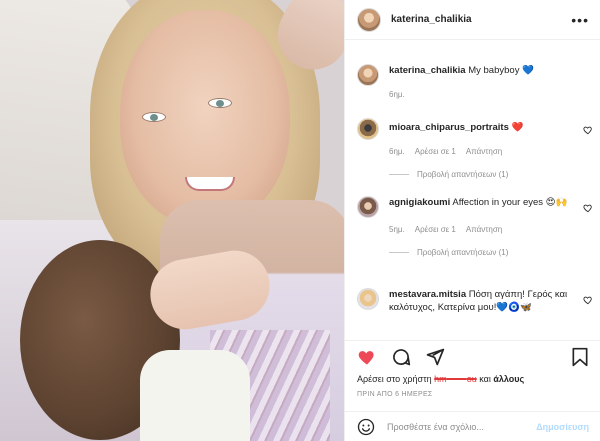 This screenshot has height=441, width=600. I want to click on comment-username: agnigiakoumi, so click(419, 202).